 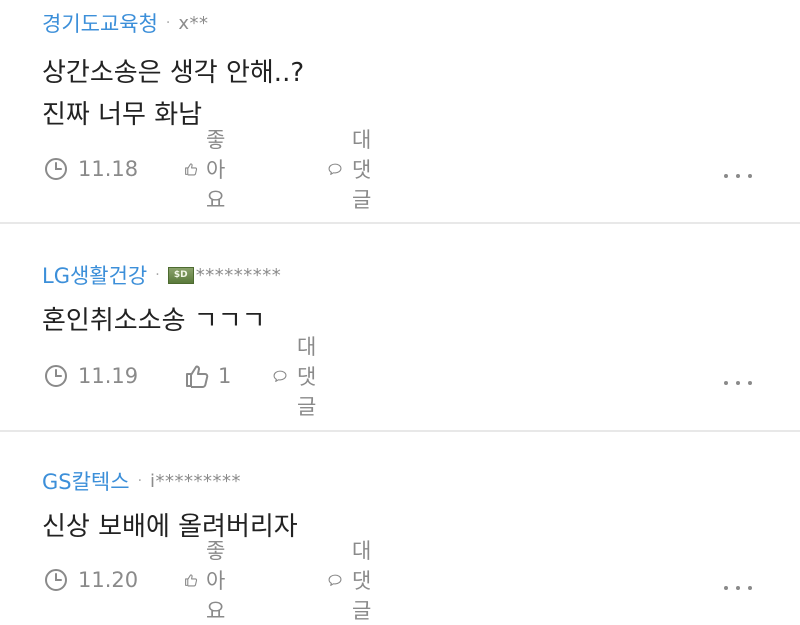 What do you see at coordinates (122, 115) in the screenshot?
I see `comment-line: 진짜 너무 화남` at bounding box center [122, 115].